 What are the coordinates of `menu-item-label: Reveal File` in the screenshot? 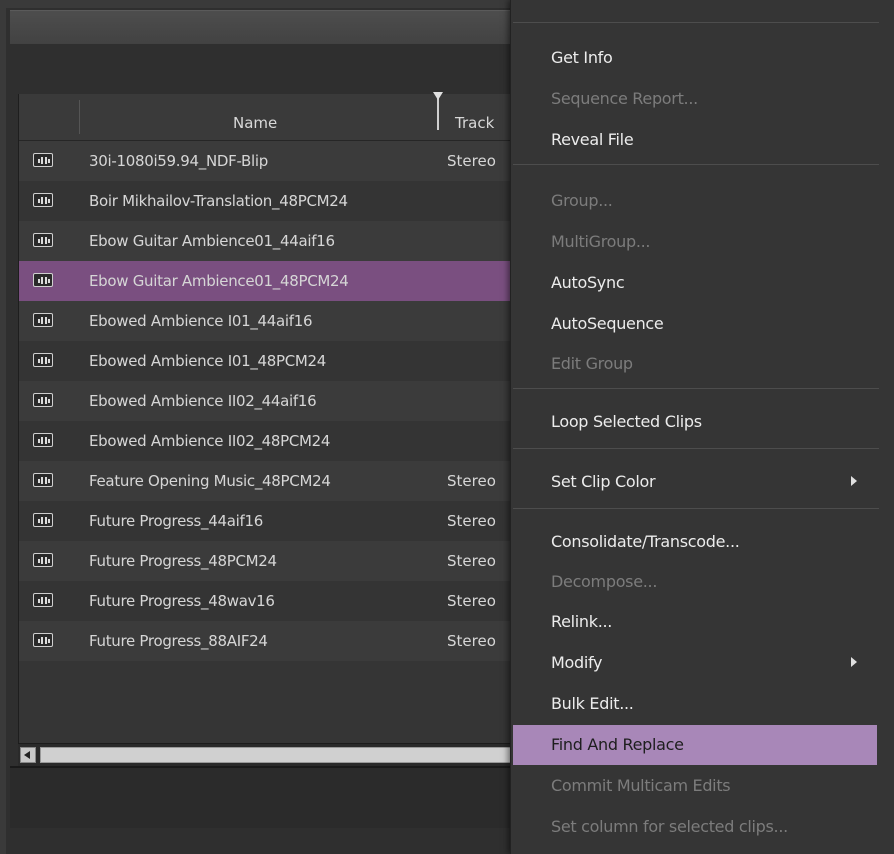 It's located at (592, 139).